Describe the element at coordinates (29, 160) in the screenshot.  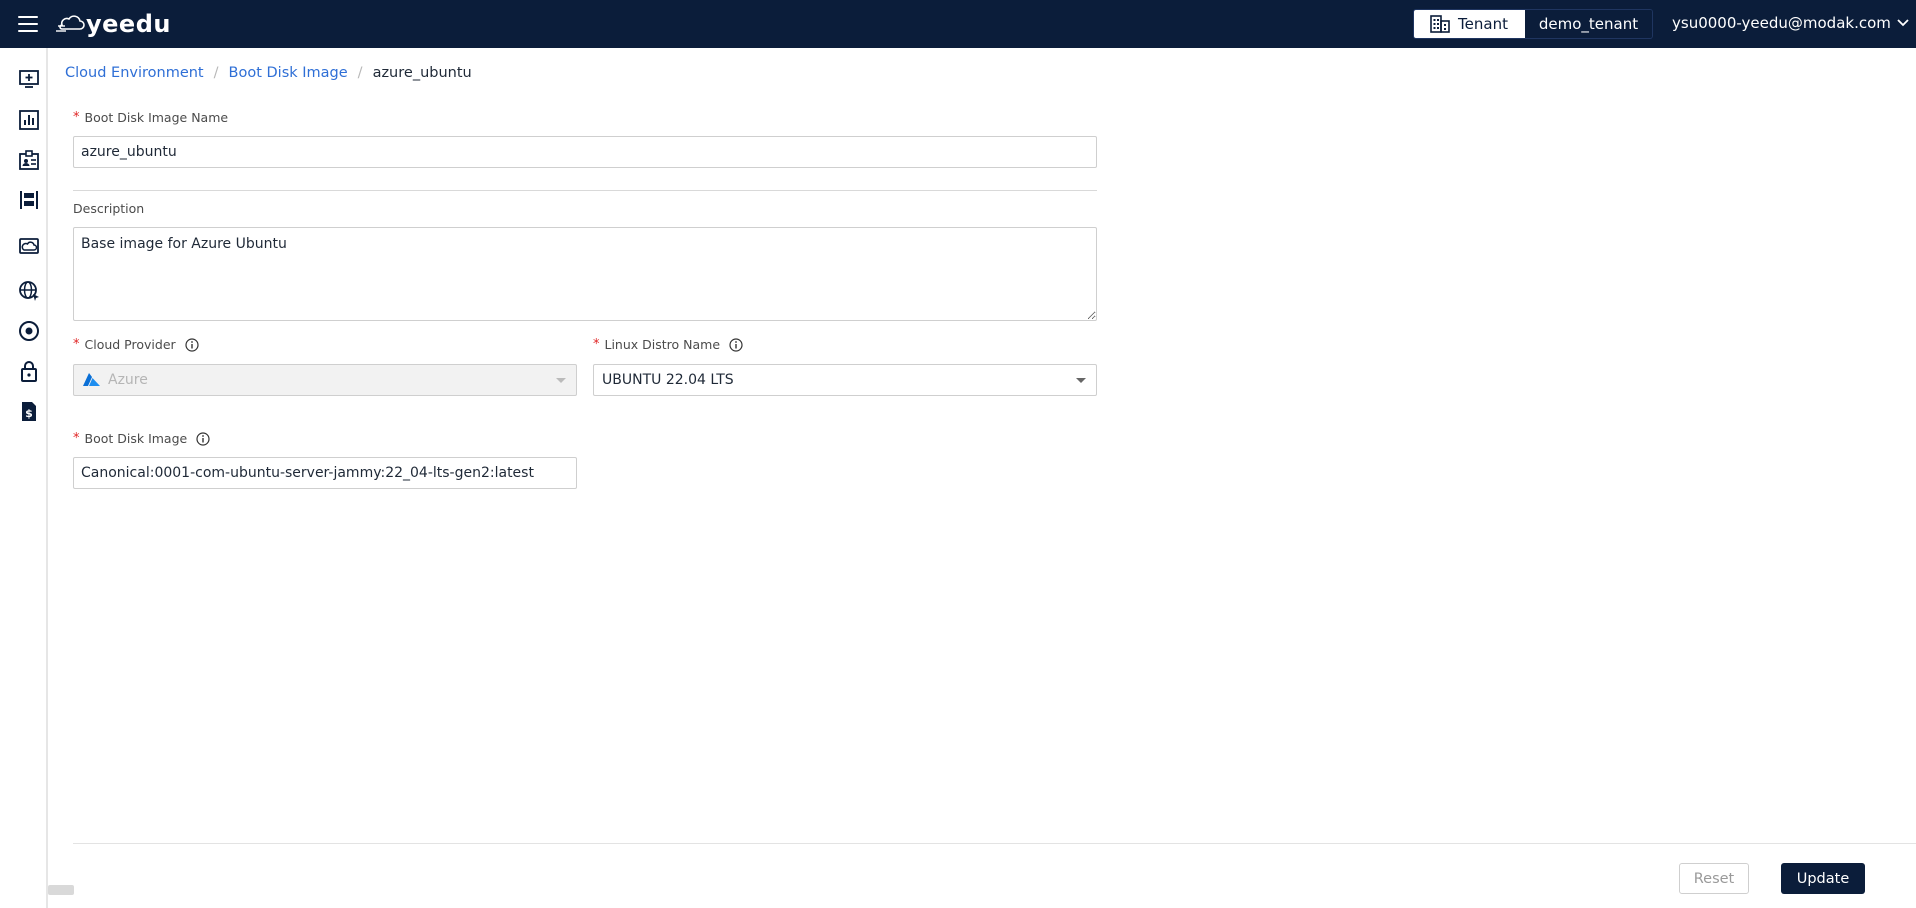
I see `id-card-icon` at that location.